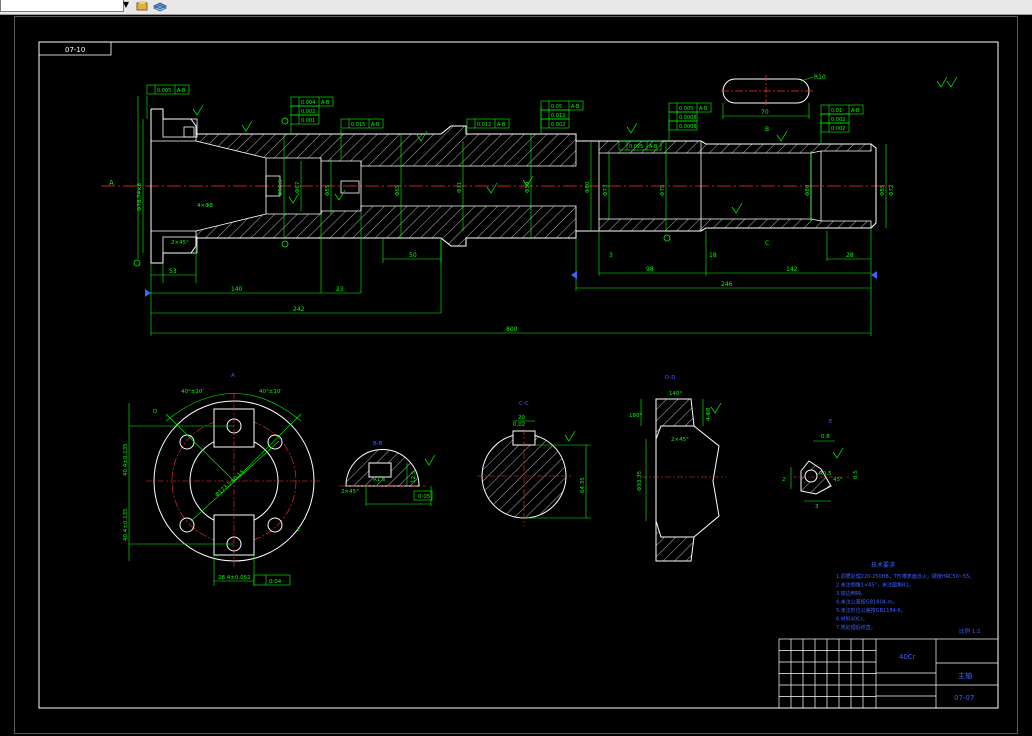 This screenshot has height=736, width=1032. Describe the element at coordinates (140, 196) in the screenshot. I see `svg-text: Φ78.74×6` at that location.